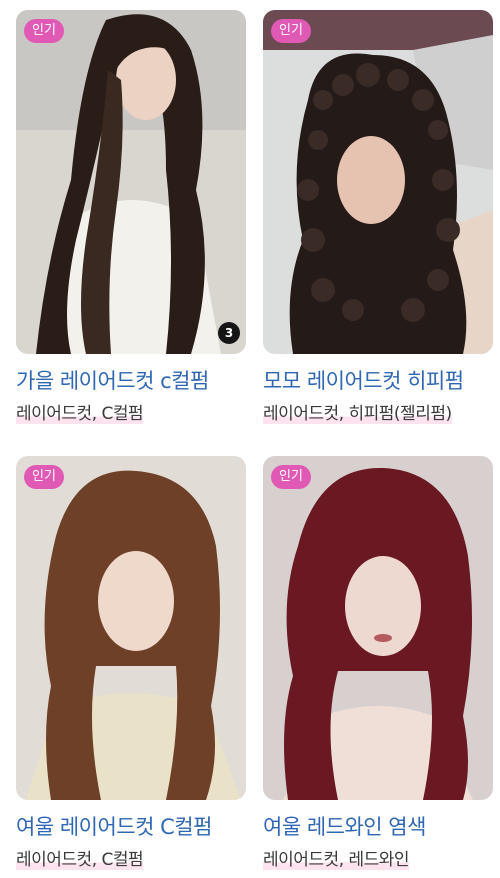  I want to click on style-tags: 레이어드컷, 레드와인, so click(336, 860).